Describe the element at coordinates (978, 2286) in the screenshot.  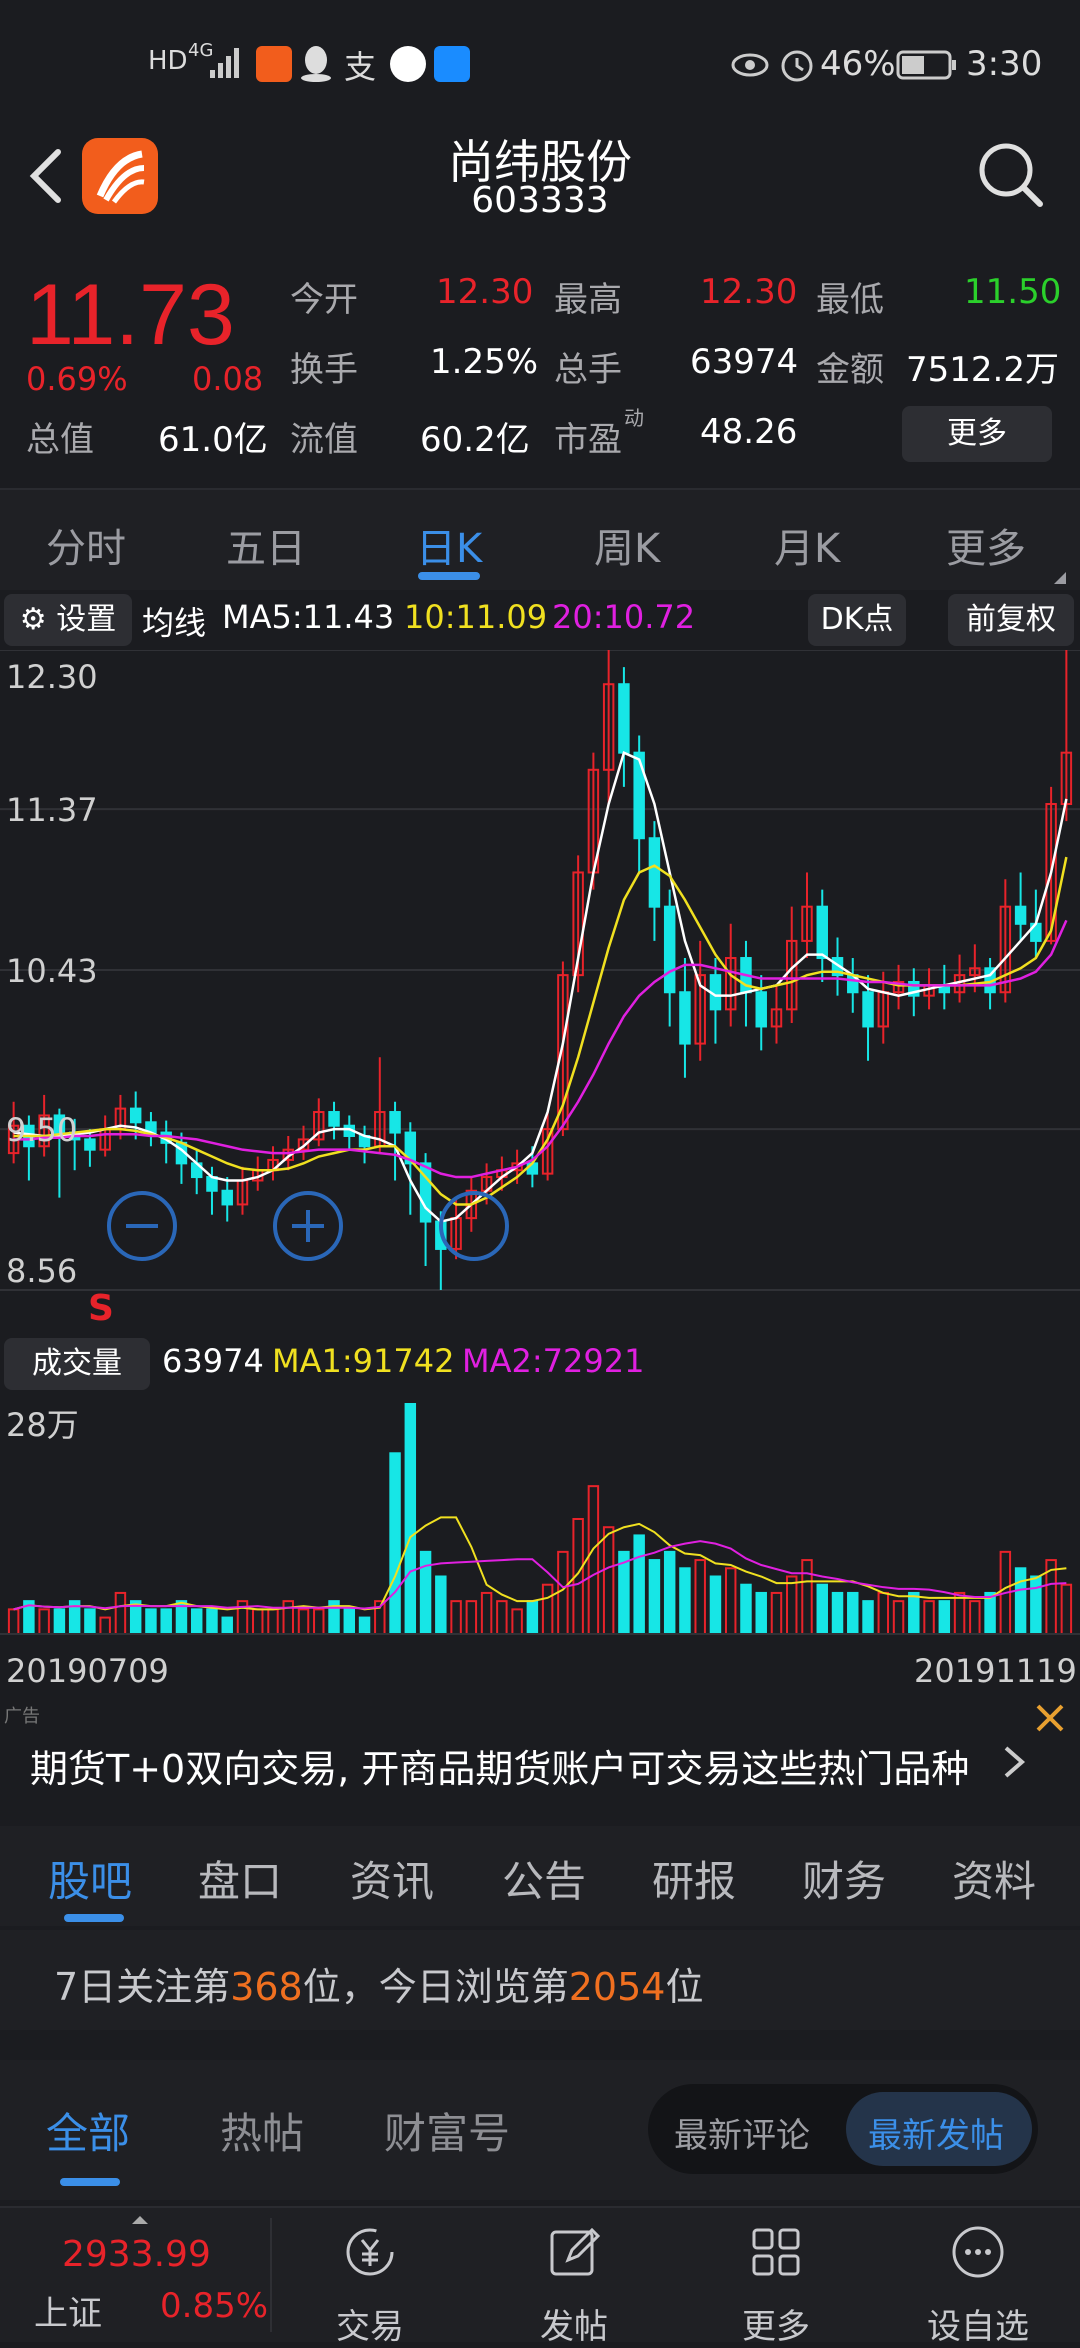
I see `nav-add-watchlist: 设自选` at that location.